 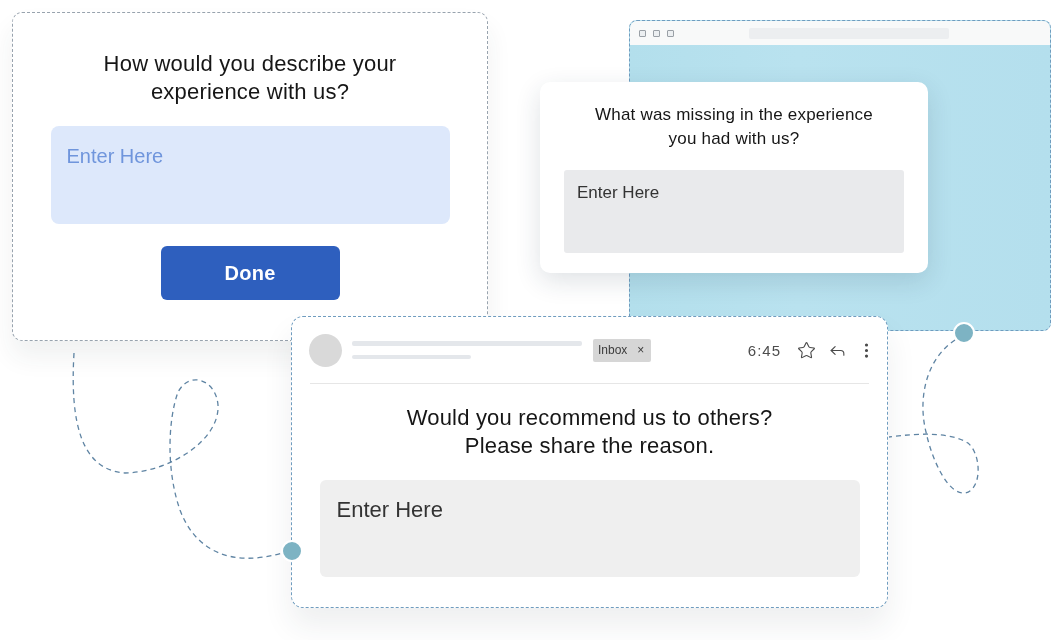 I want to click on done-button: Done, so click(x=250, y=273).